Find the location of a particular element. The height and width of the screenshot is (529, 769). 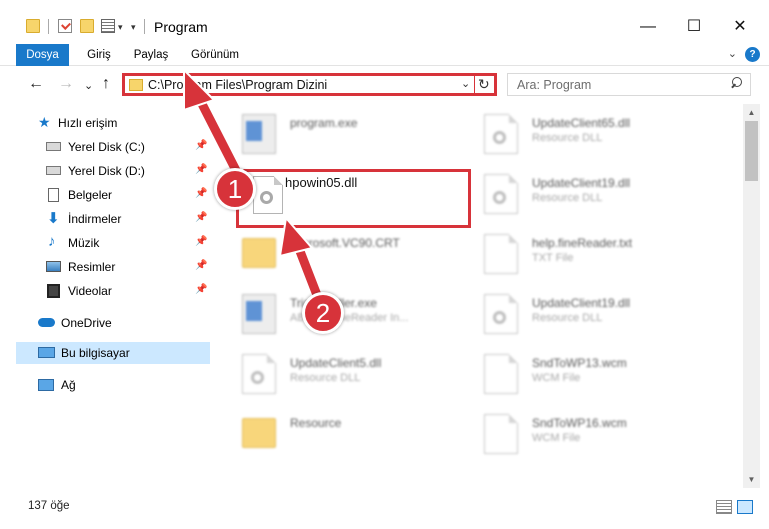

properties-icon is located at coordinates (65, 26).